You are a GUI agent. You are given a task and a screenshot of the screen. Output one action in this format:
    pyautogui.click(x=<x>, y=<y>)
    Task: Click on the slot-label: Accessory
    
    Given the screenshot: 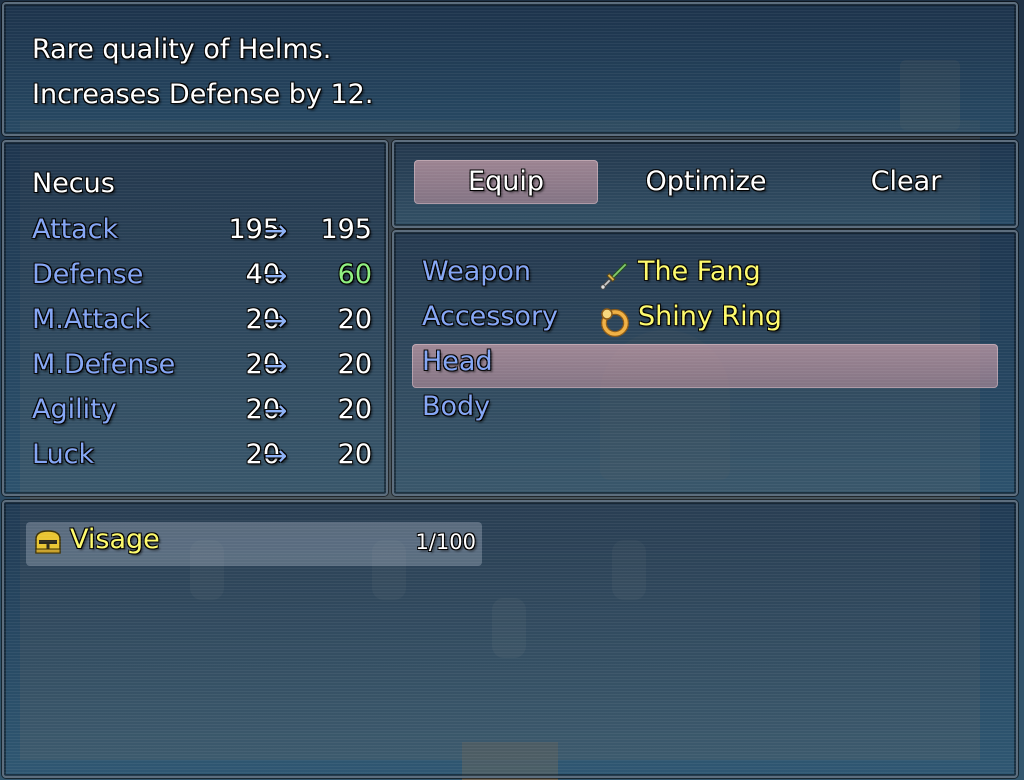 What is the action you would take?
    pyautogui.click(x=490, y=316)
    